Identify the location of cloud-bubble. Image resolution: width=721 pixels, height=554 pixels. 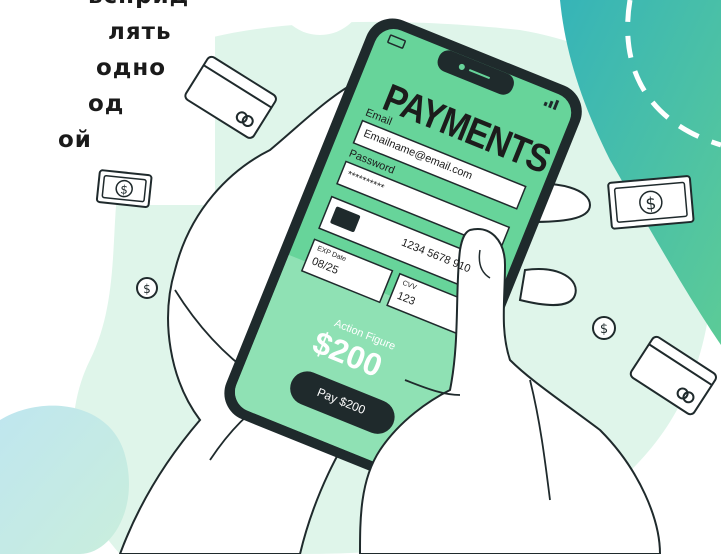
(510, 11).